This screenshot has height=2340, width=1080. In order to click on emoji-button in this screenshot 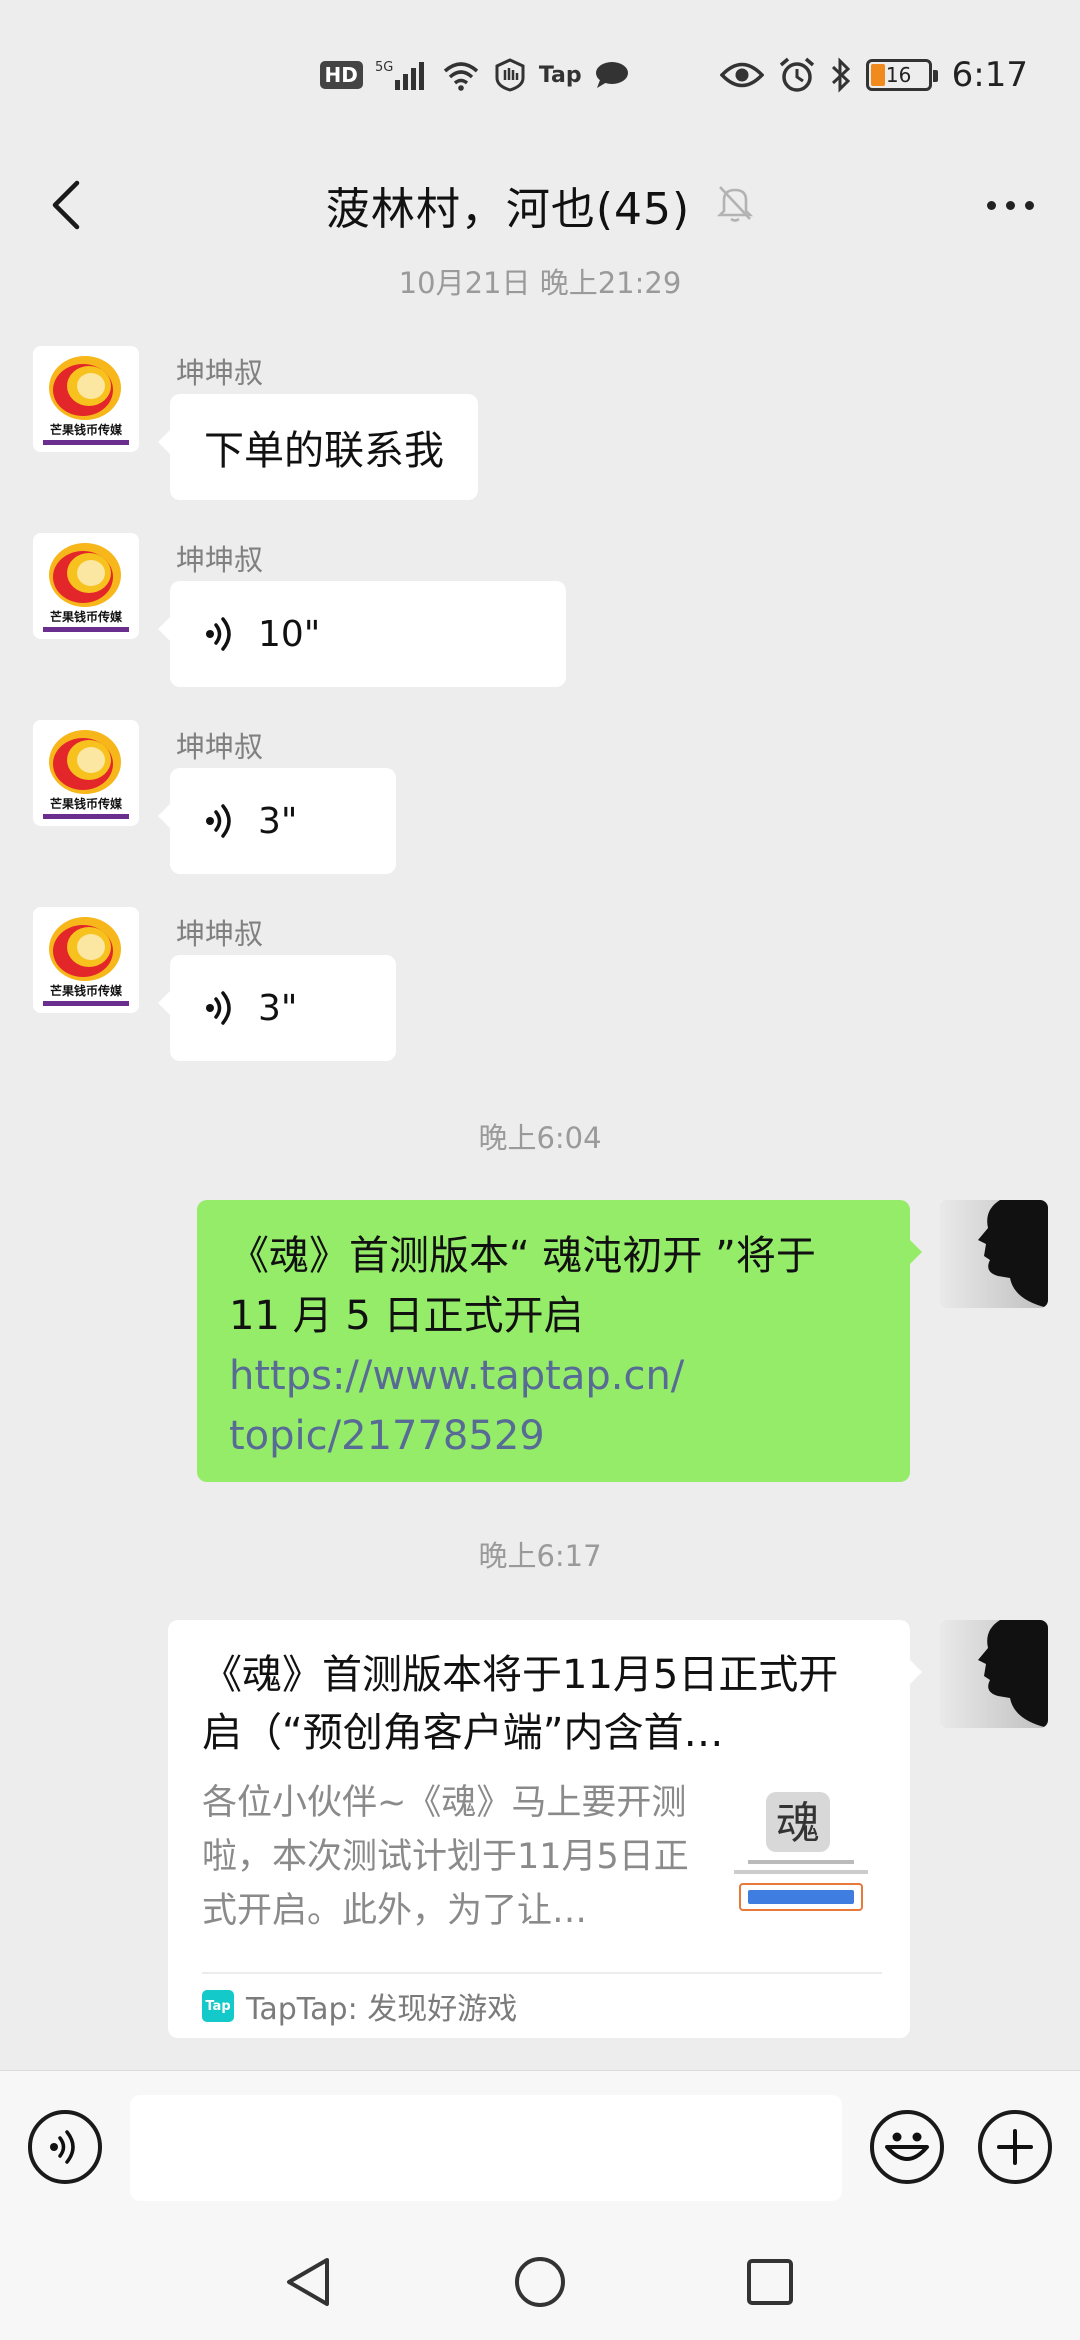, I will do `click(907, 2147)`.